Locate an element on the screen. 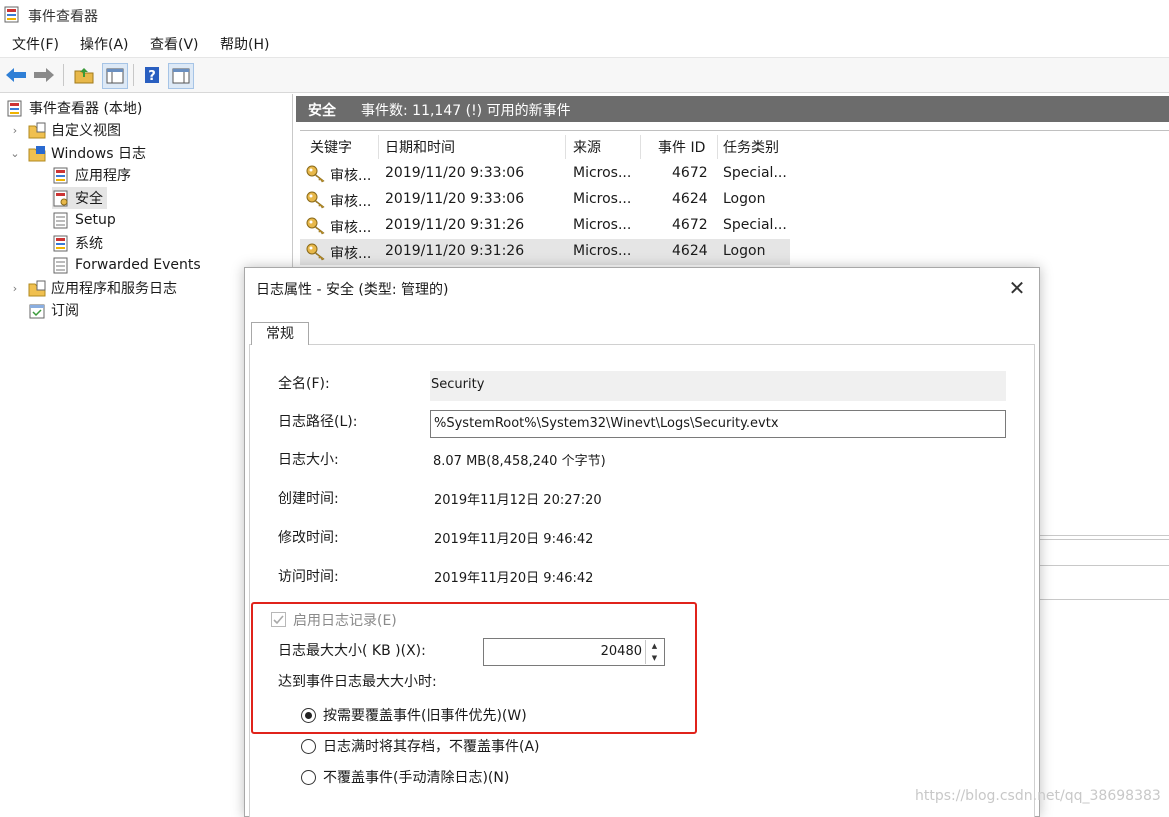 The width and height of the screenshot is (1169, 817). forward-button is located at coordinates (44, 75).